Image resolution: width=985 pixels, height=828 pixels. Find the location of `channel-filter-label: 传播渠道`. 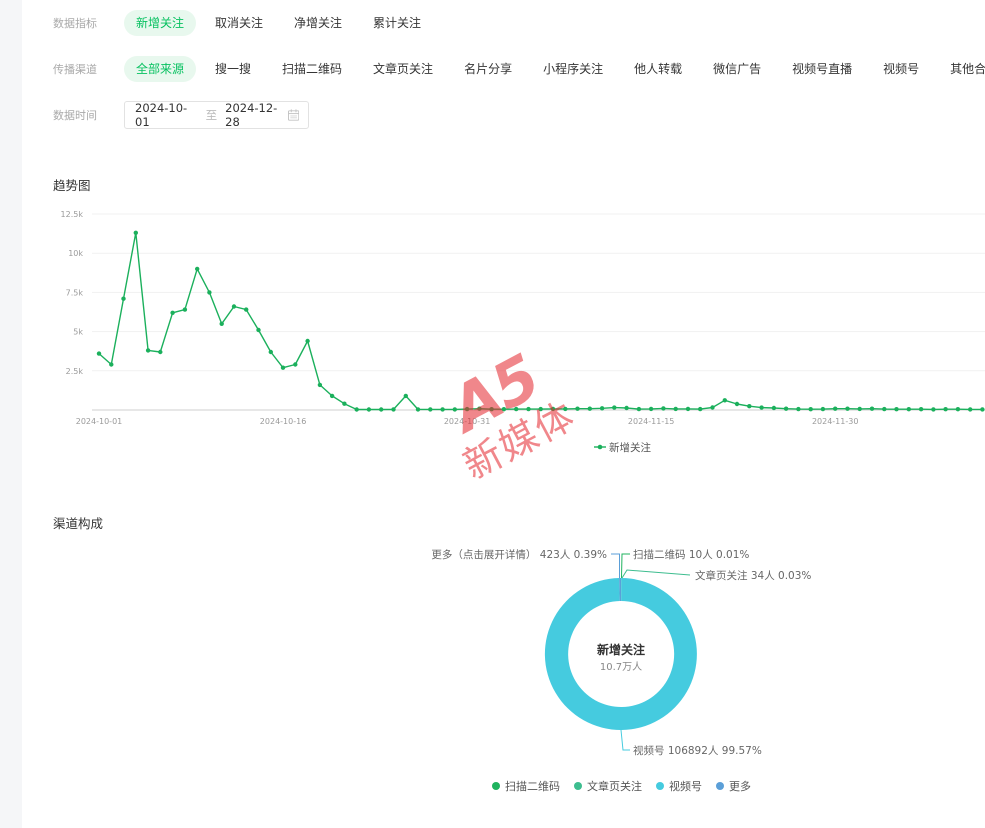

channel-filter-label: 传播渠道 is located at coordinates (75, 69).